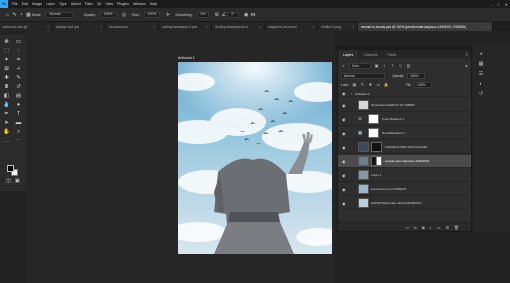 This screenshot has height=283, width=510. What do you see at coordinates (6, 69) in the screenshot?
I see `frame-tool-icon: ⊠` at bounding box center [6, 69].